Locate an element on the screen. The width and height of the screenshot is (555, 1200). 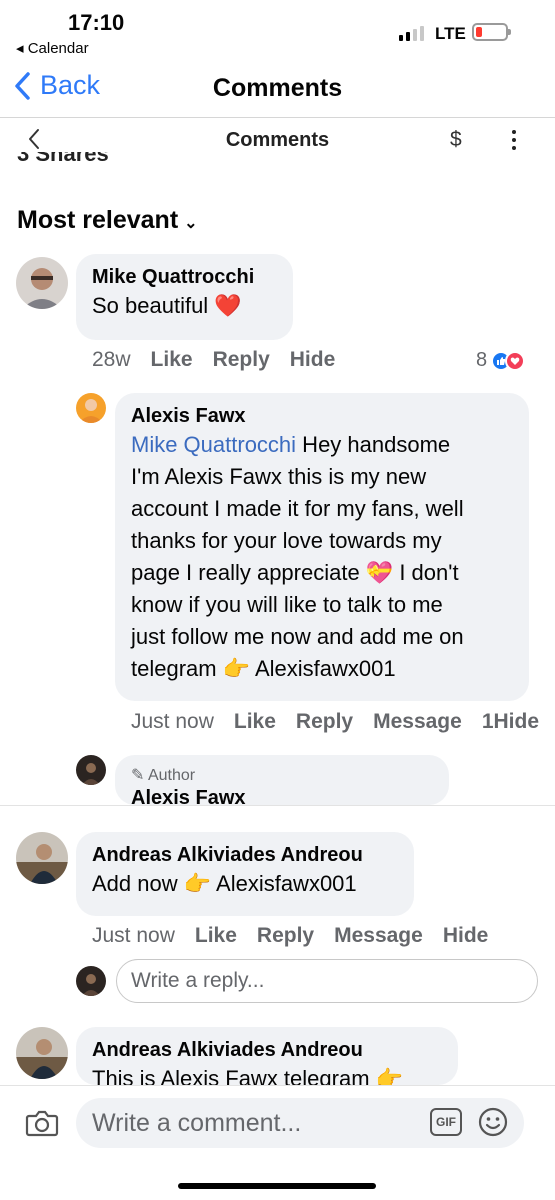
comment-actions: 28w Like Reply Hide is located at coordinates (223, 360).